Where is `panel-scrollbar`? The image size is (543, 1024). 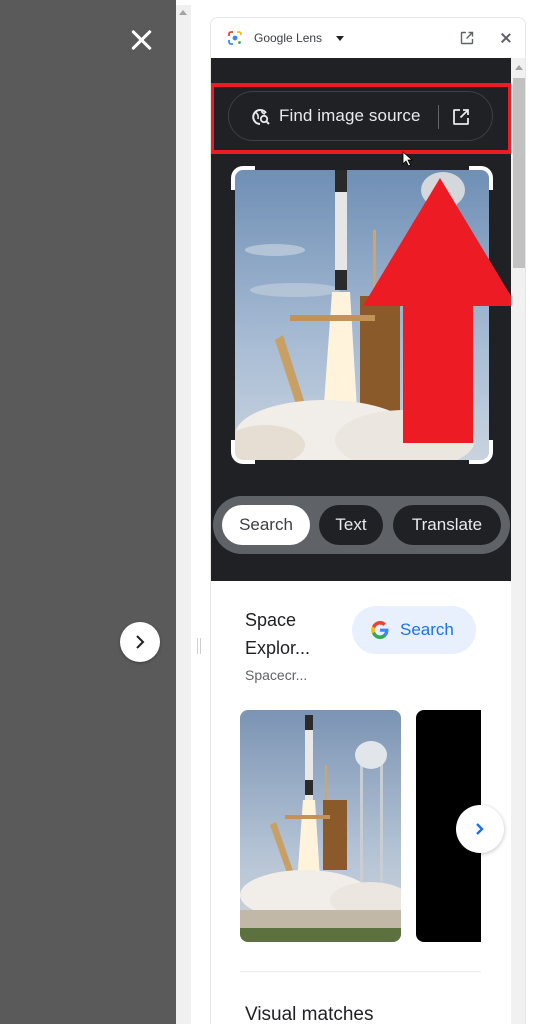 panel-scrollbar is located at coordinates (518, 541).